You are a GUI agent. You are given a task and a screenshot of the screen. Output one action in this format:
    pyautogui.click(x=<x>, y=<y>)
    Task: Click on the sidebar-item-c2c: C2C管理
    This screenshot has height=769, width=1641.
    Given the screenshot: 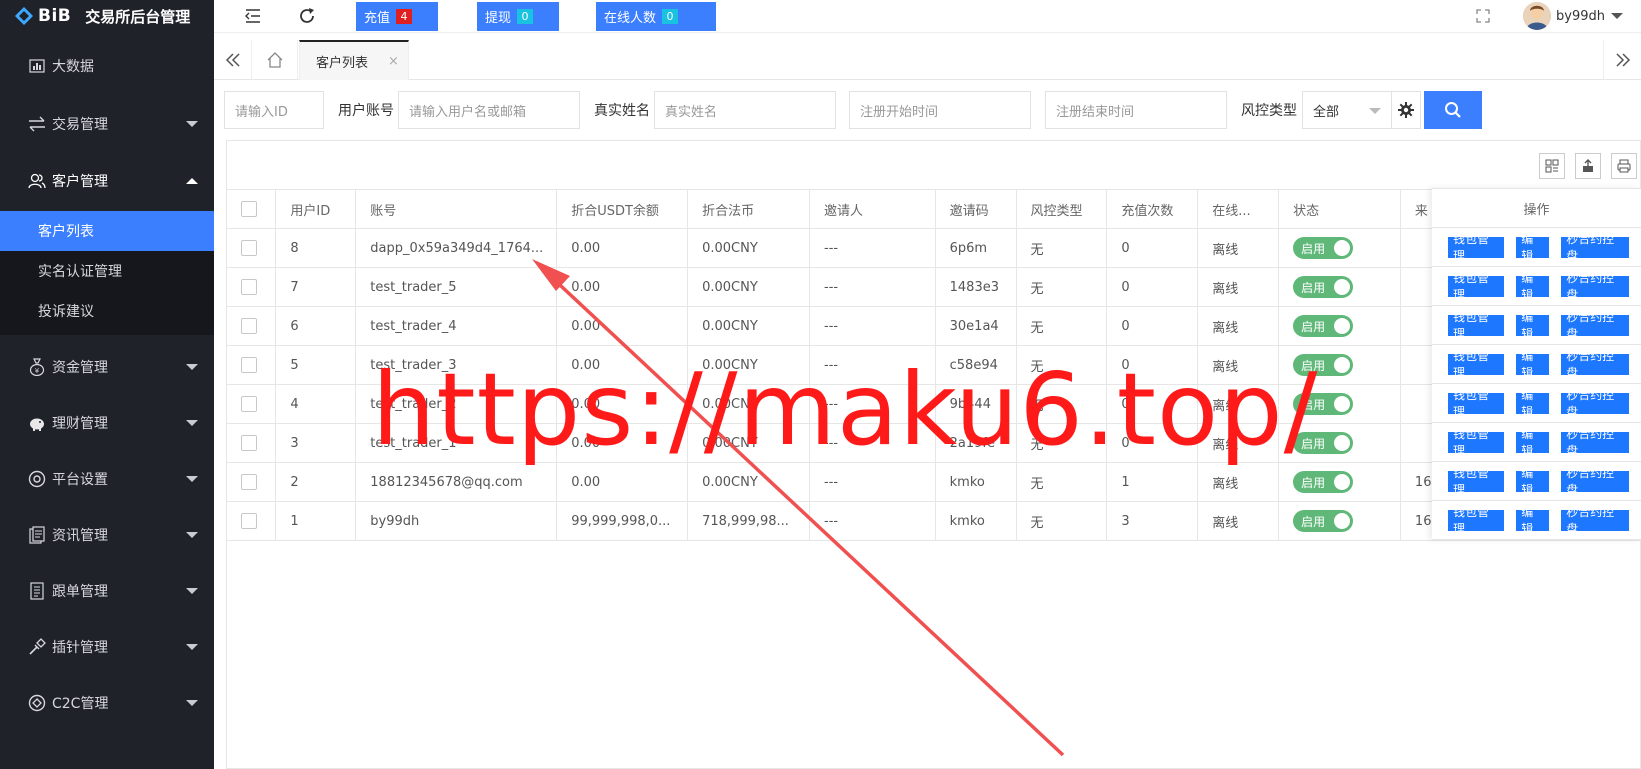 What is the action you would take?
    pyautogui.click(x=107, y=703)
    